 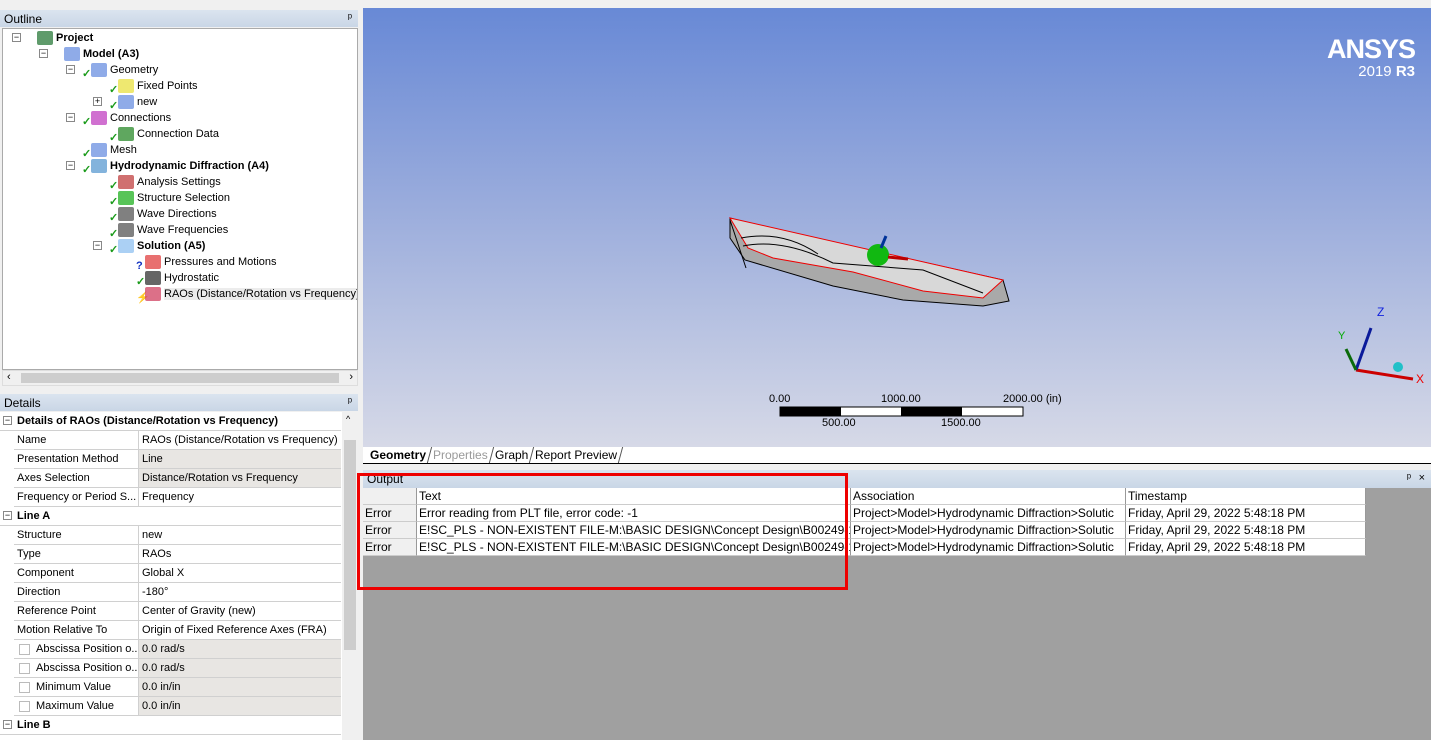 I want to click on horizontal-scrollbar: ‹ ›, so click(x=180, y=378).